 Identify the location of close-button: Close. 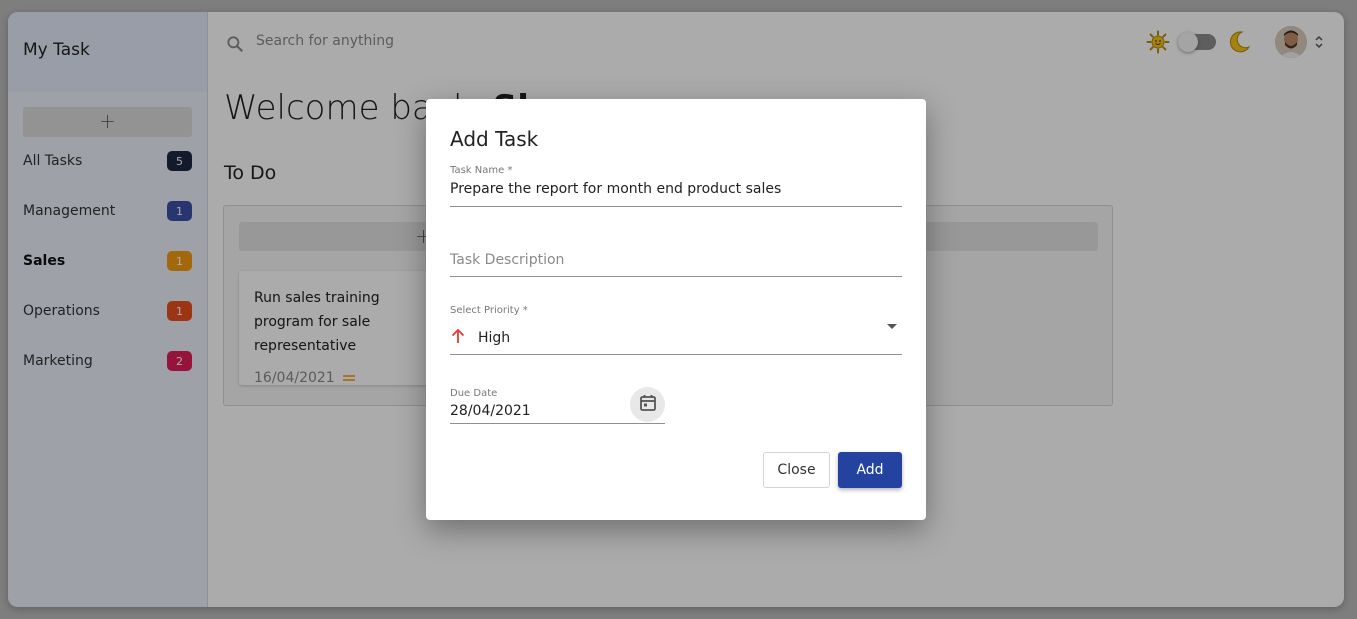
(796, 470).